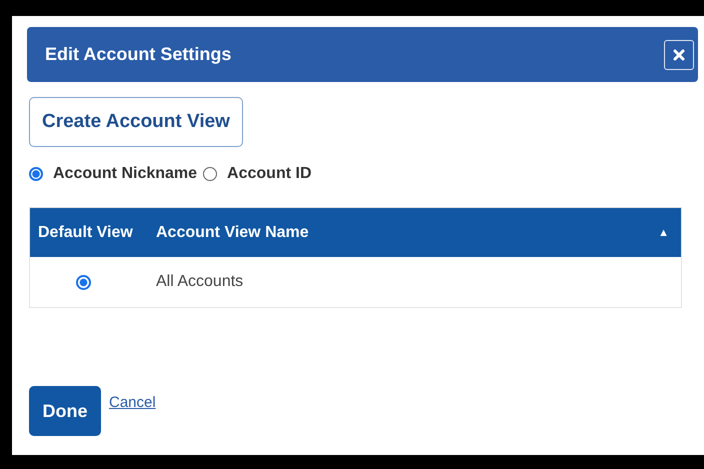  What do you see at coordinates (269, 174) in the screenshot?
I see `radio-label: Account ID` at bounding box center [269, 174].